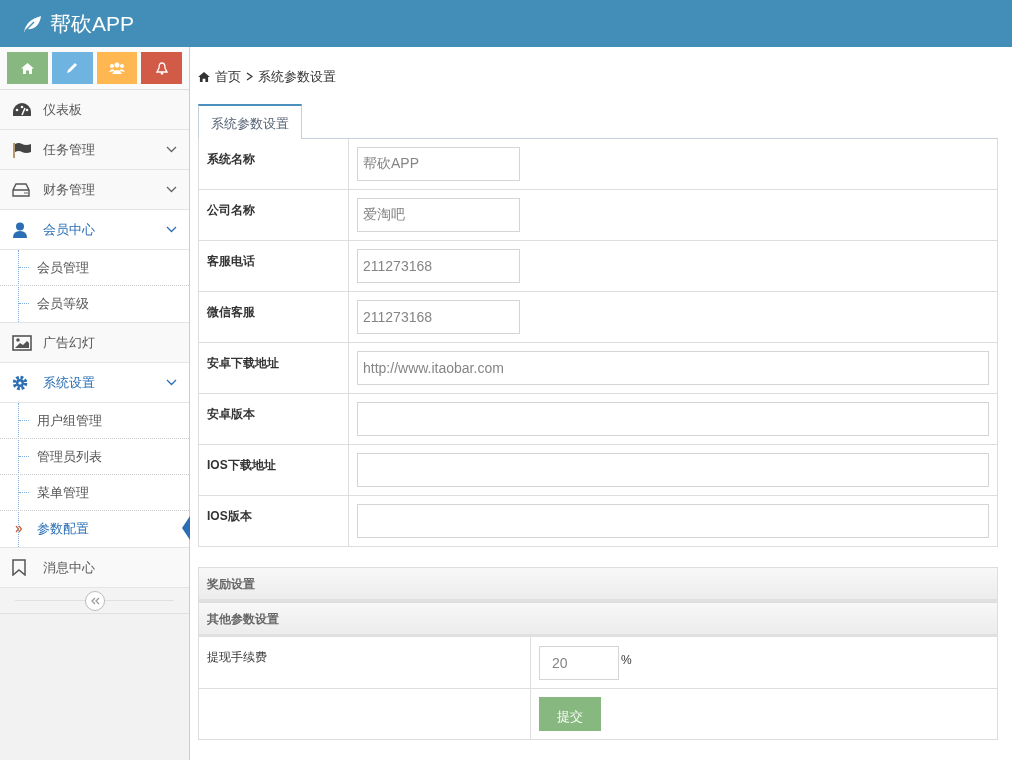  I want to click on sidebar-menu-item: 消息中心, so click(94, 568).